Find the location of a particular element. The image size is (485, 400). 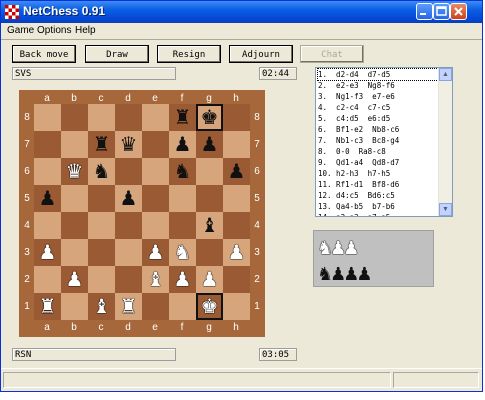

move-list-item: 9. Qd1-a4 Qd8-d7 is located at coordinates (378, 162).